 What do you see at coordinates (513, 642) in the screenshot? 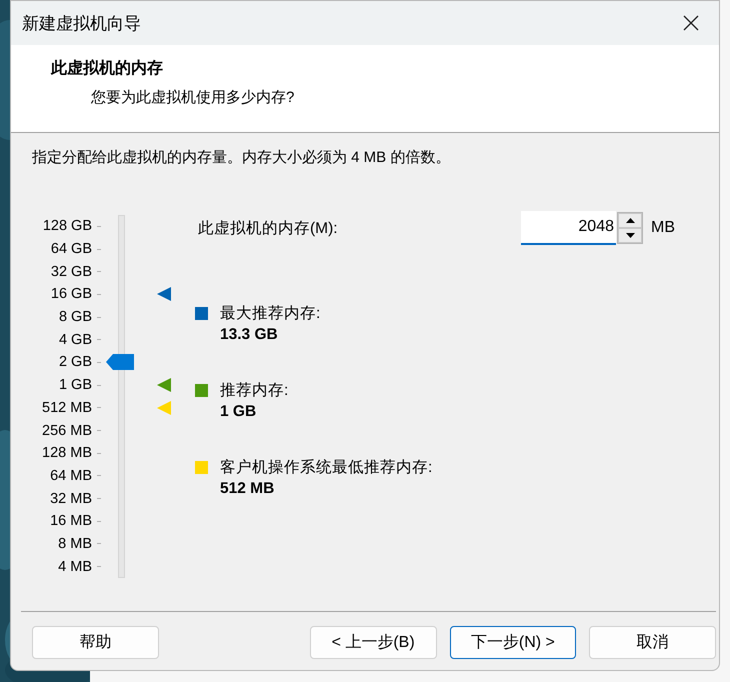
I see `dialog-button: 下一步(N) >` at bounding box center [513, 642].